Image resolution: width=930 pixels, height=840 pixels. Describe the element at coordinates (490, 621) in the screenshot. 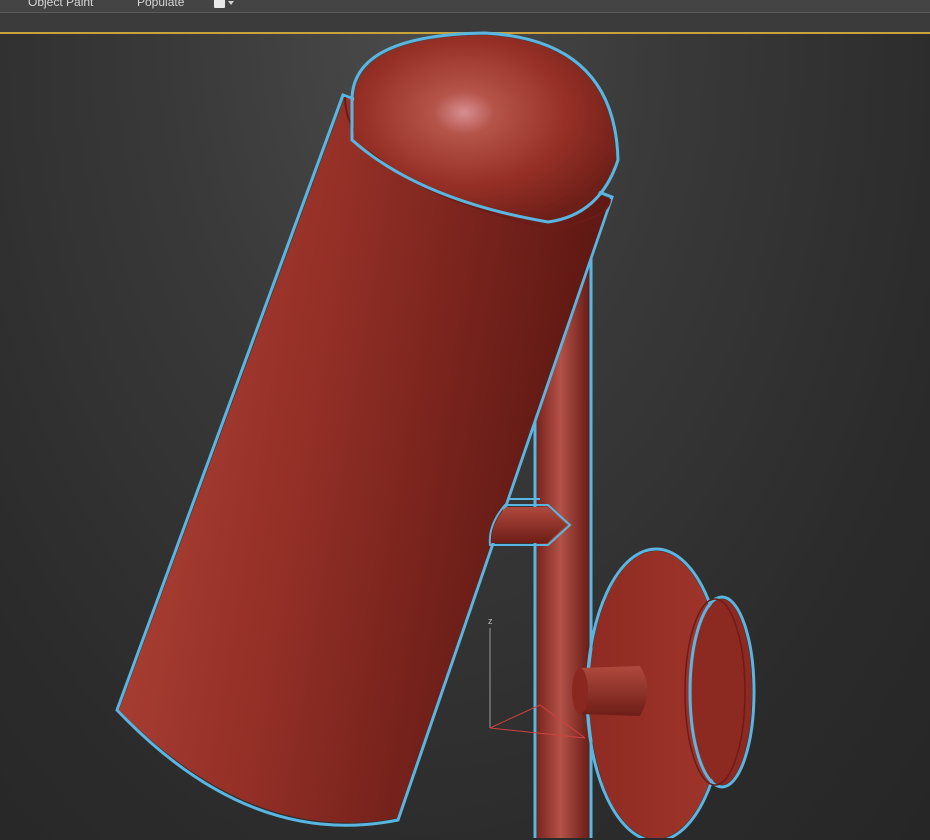

I see `gizmo-z-label: z` at that location.